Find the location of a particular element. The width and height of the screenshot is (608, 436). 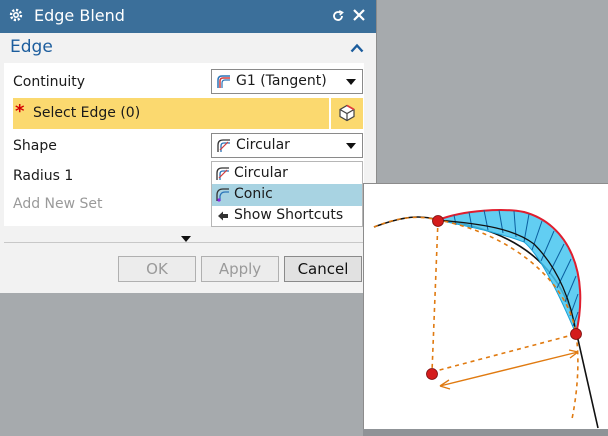

apply-button: Apply is located at coordinates (240, 269).